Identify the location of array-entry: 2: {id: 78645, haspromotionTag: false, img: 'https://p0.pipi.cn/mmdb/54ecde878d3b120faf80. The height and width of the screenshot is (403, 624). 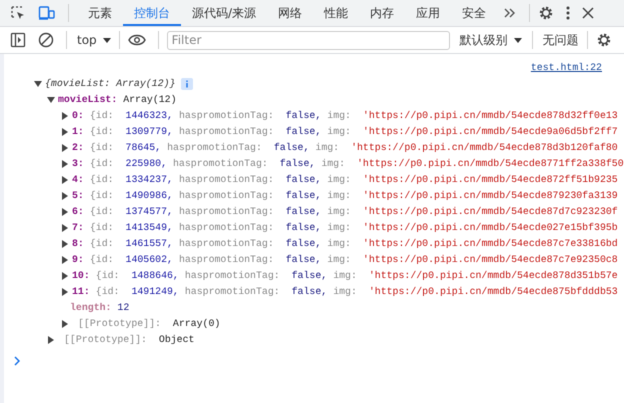
(345, 148).